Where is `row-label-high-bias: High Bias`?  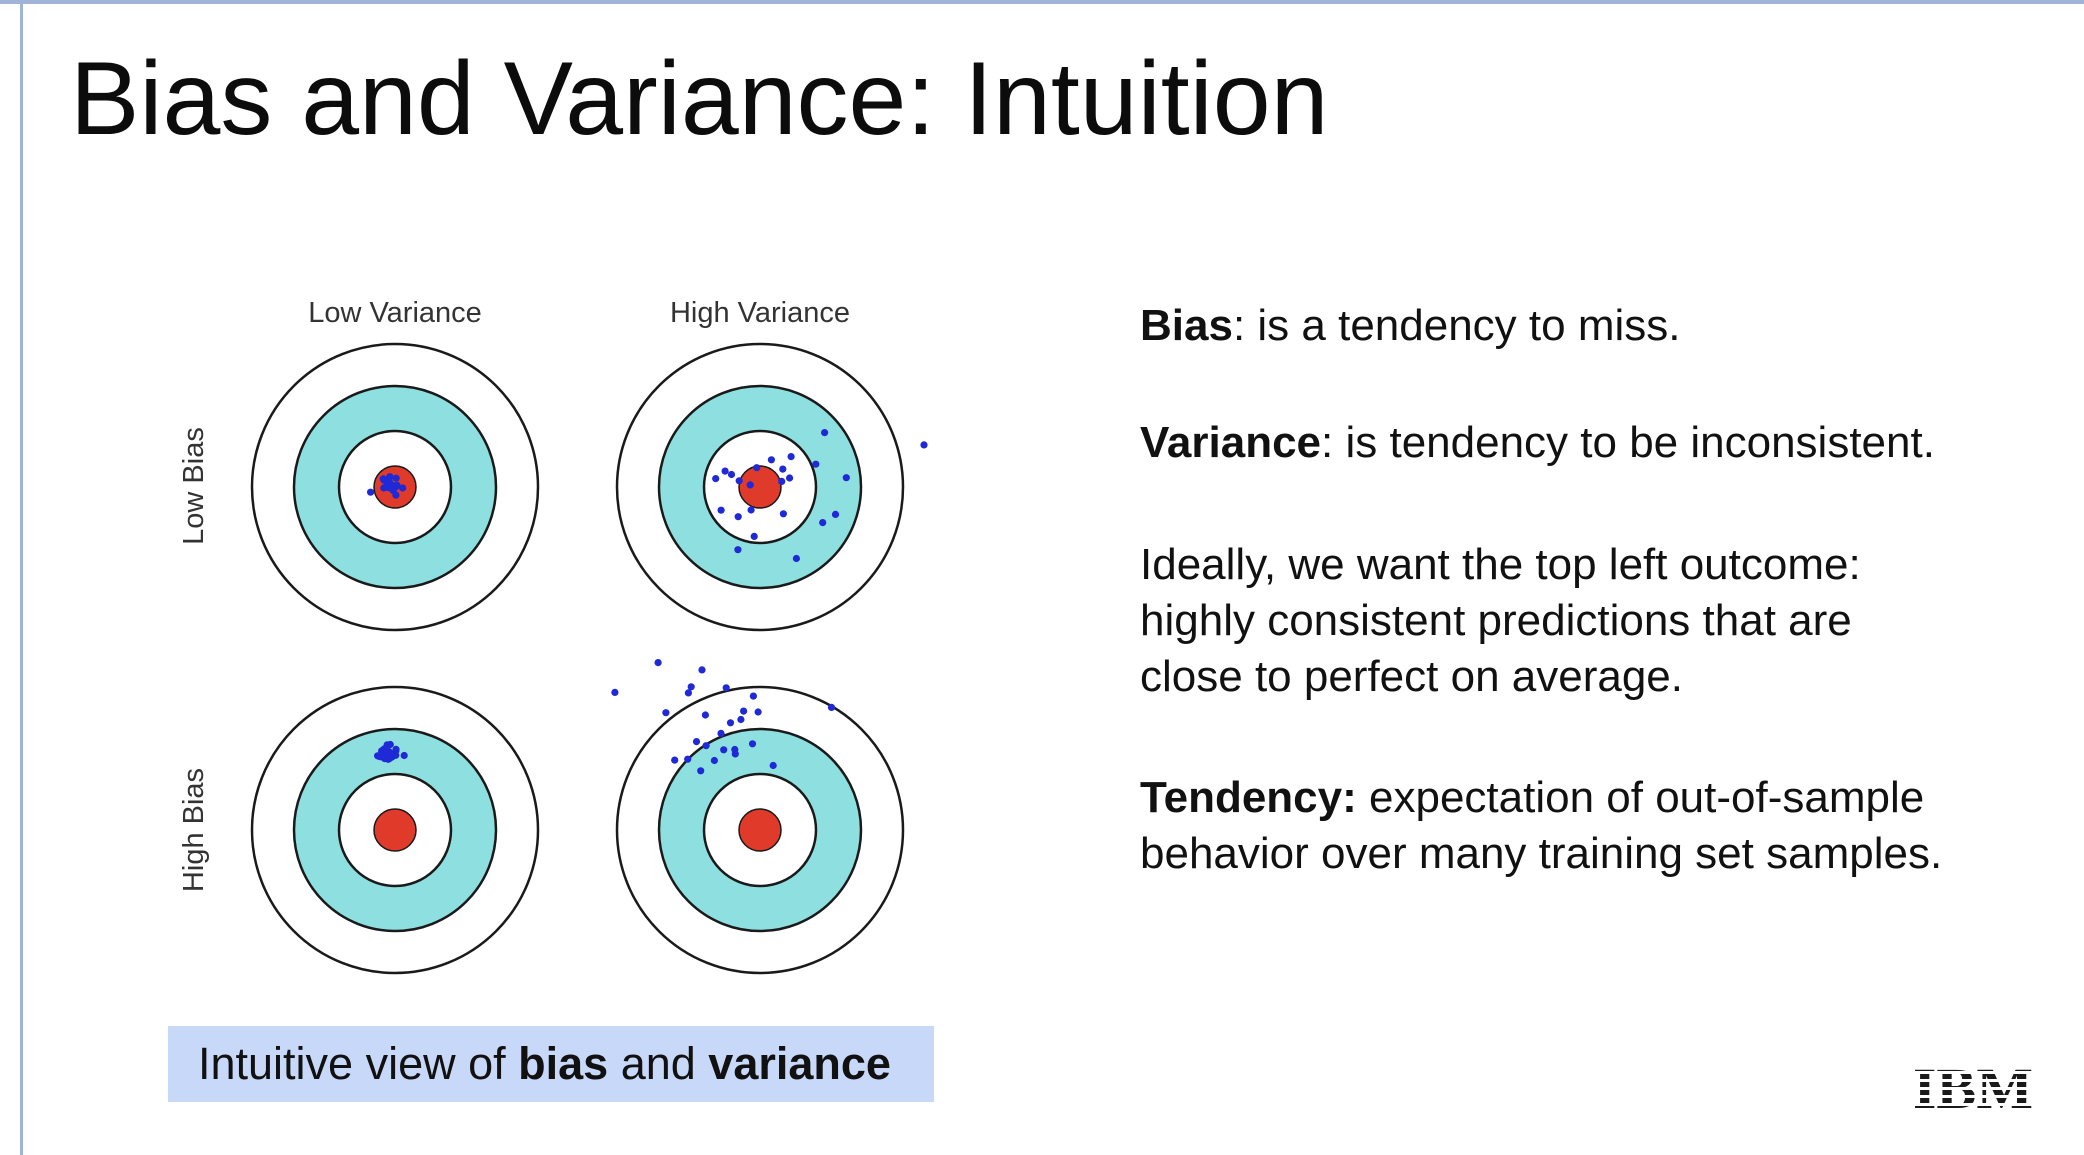 row-label-high-bias: High Bias is located at coordinates (194, 830).